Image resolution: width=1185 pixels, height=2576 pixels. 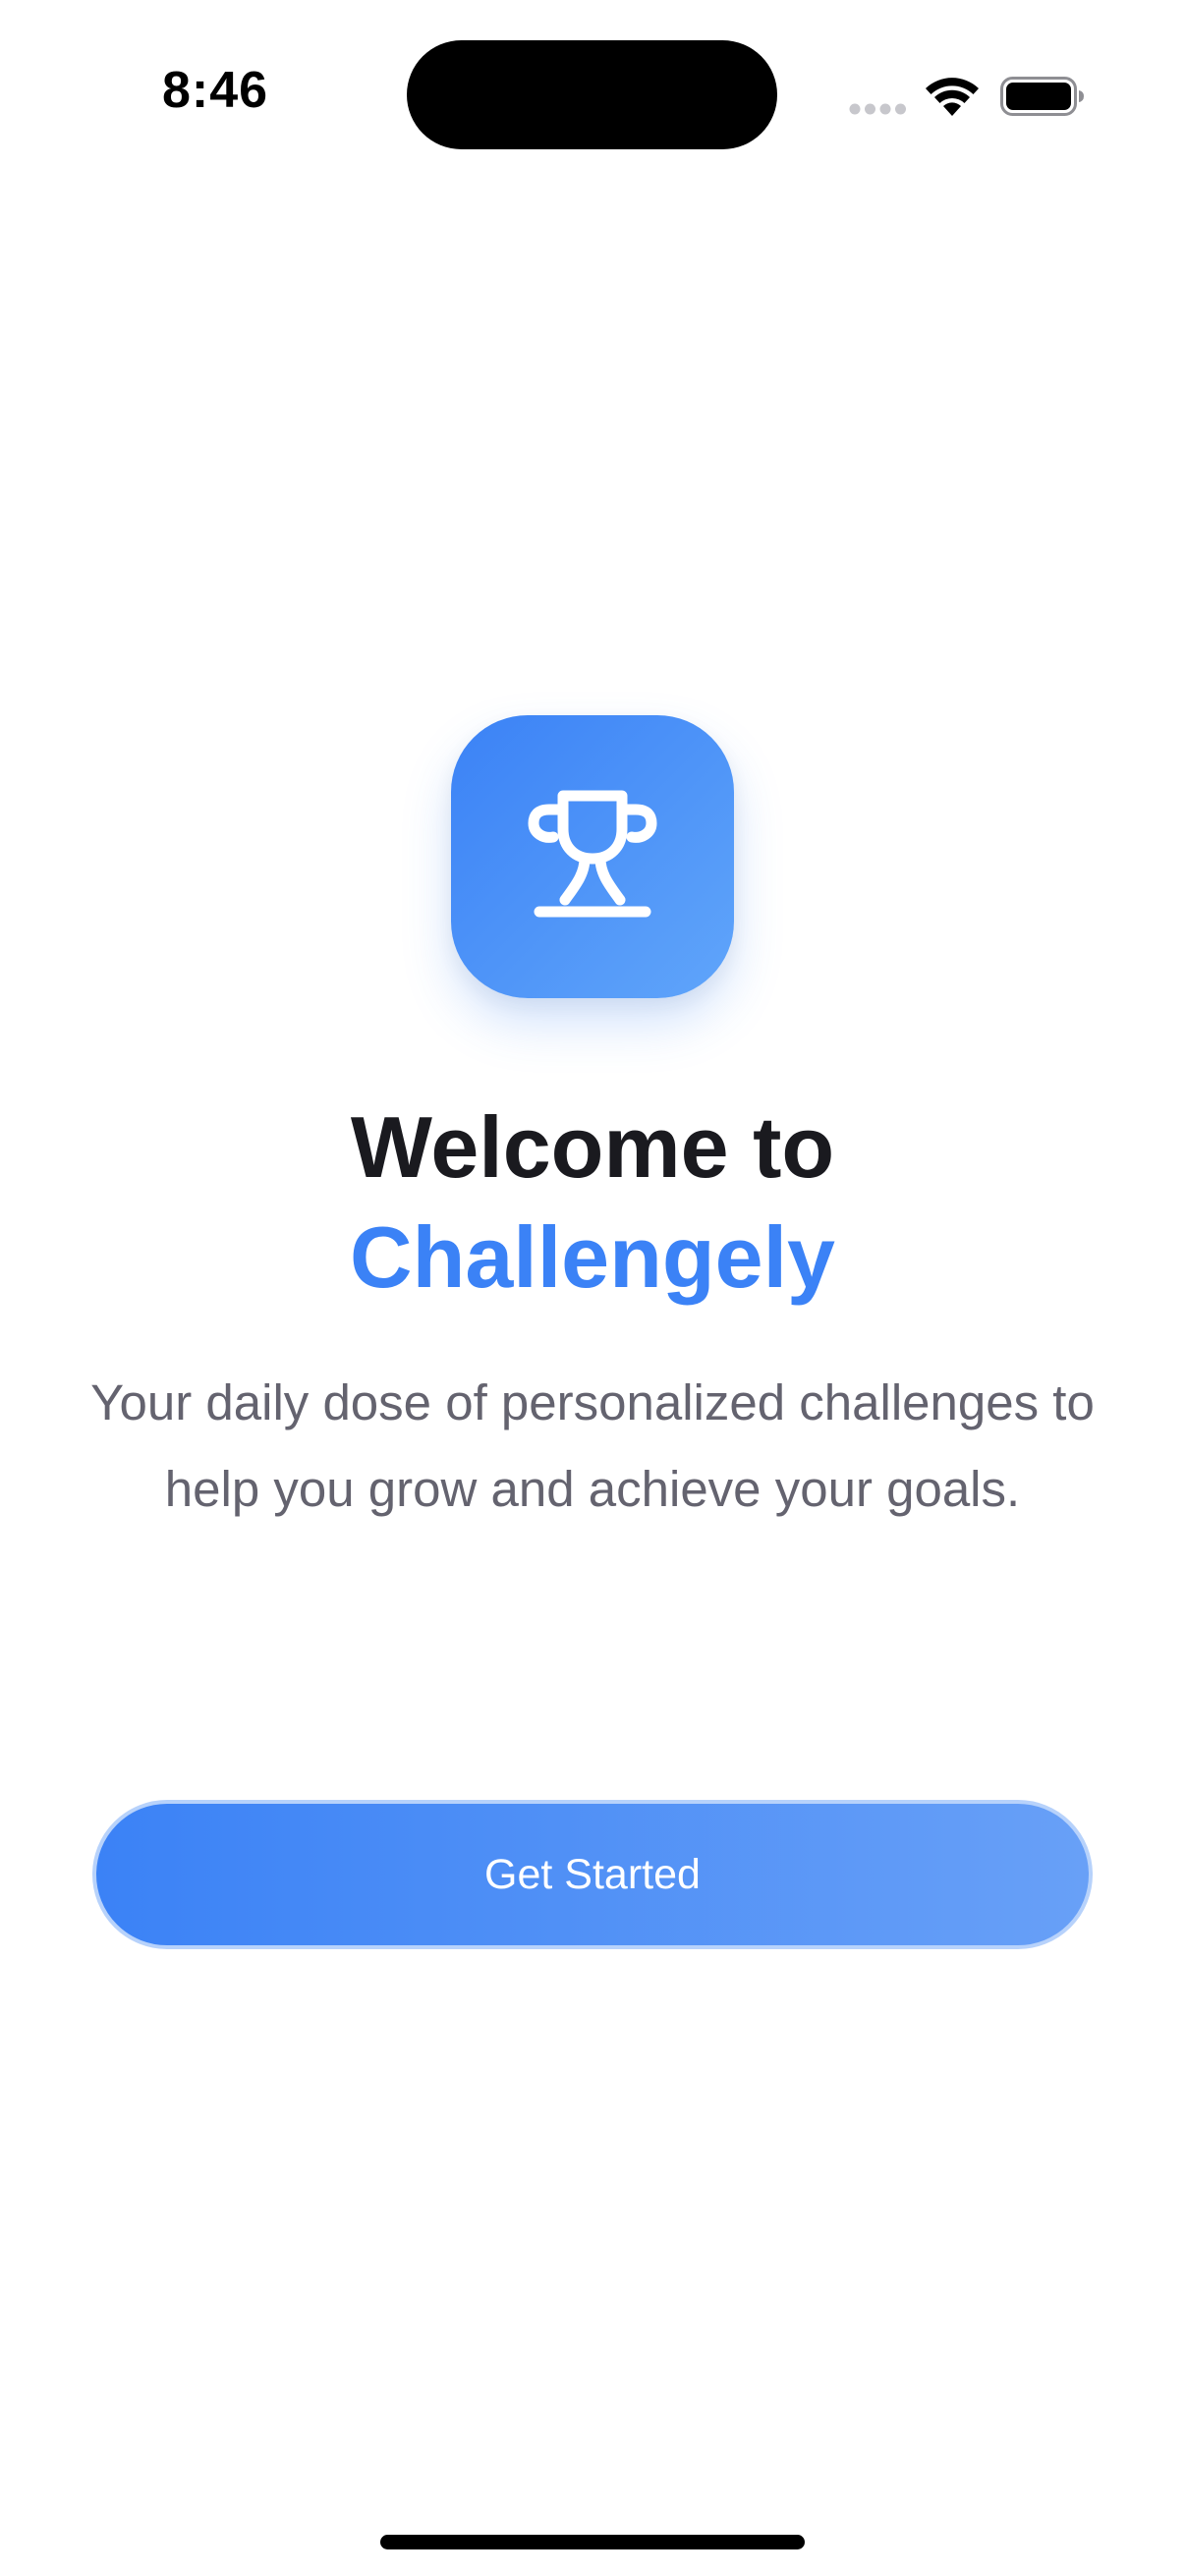 I want to click on get-started-label: Get Started, so click(x=592, y=1874).